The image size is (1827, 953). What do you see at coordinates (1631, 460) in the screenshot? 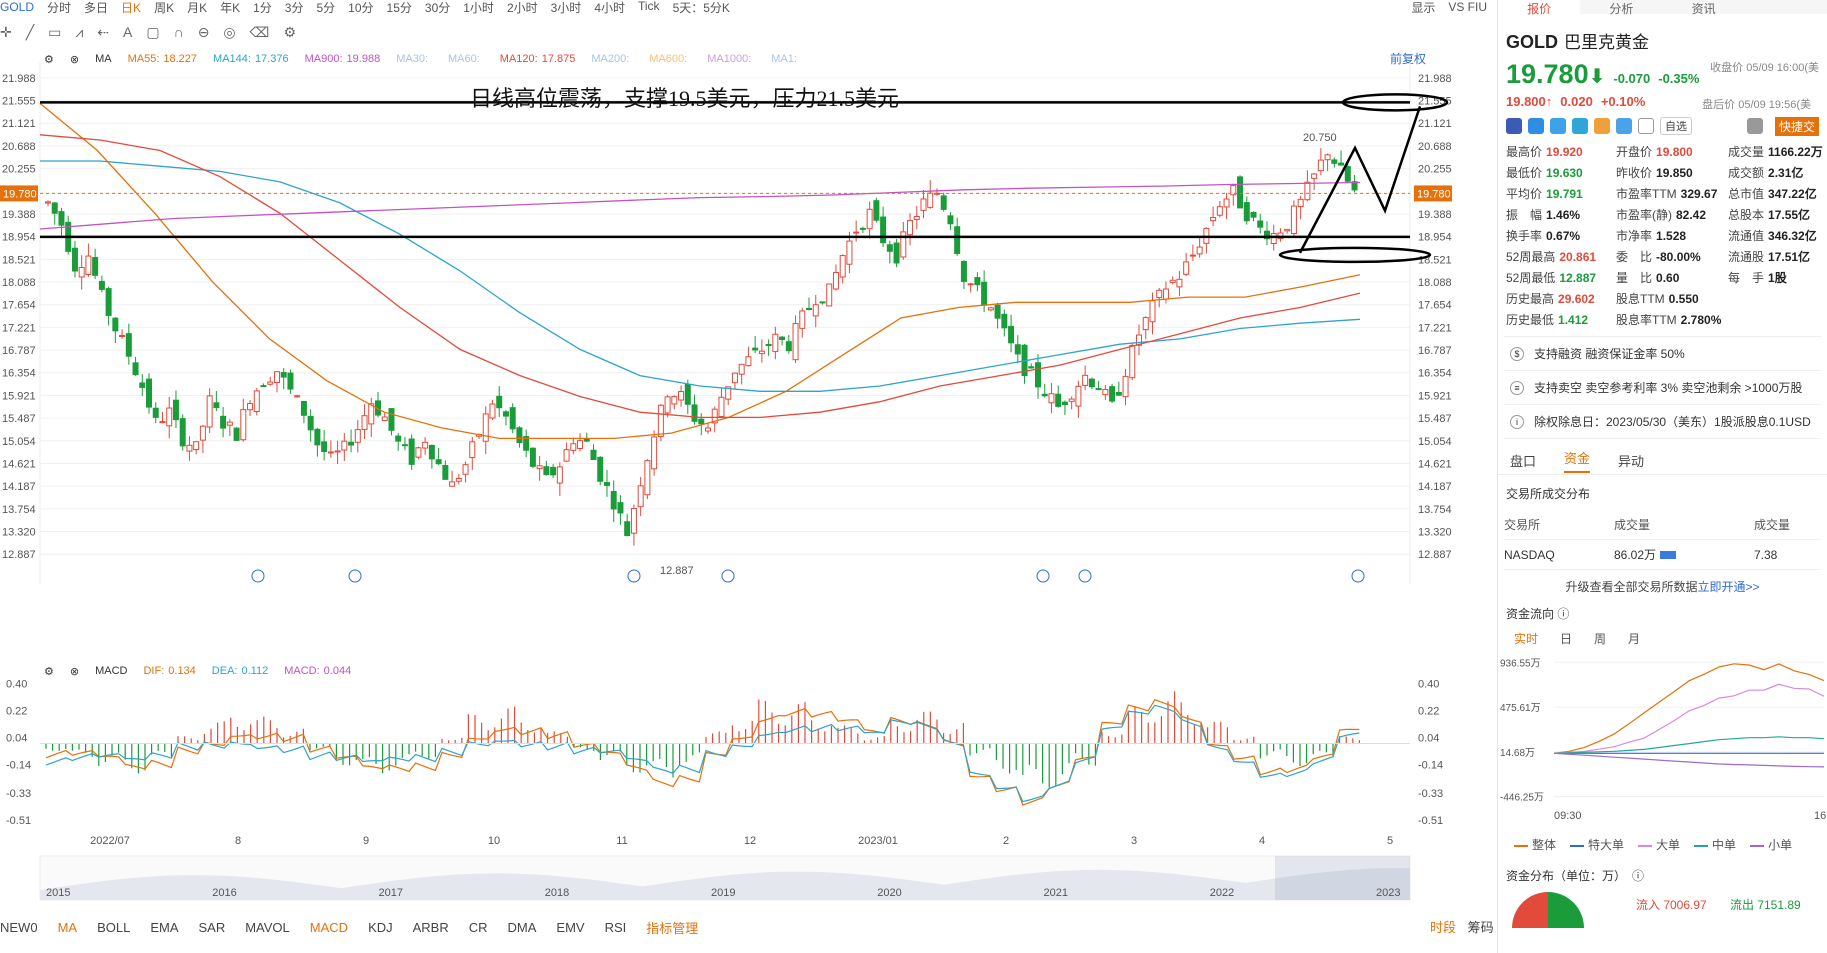
I see `tab-movement: 异动` at bounding box center [1631, 460].